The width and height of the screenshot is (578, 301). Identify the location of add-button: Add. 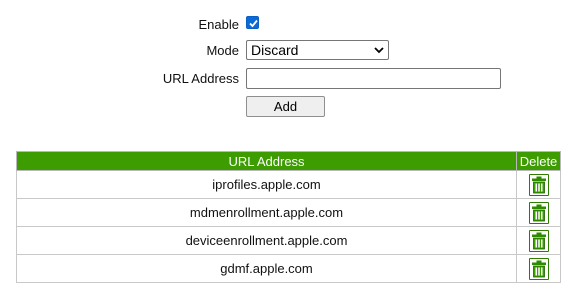
(285, 106).